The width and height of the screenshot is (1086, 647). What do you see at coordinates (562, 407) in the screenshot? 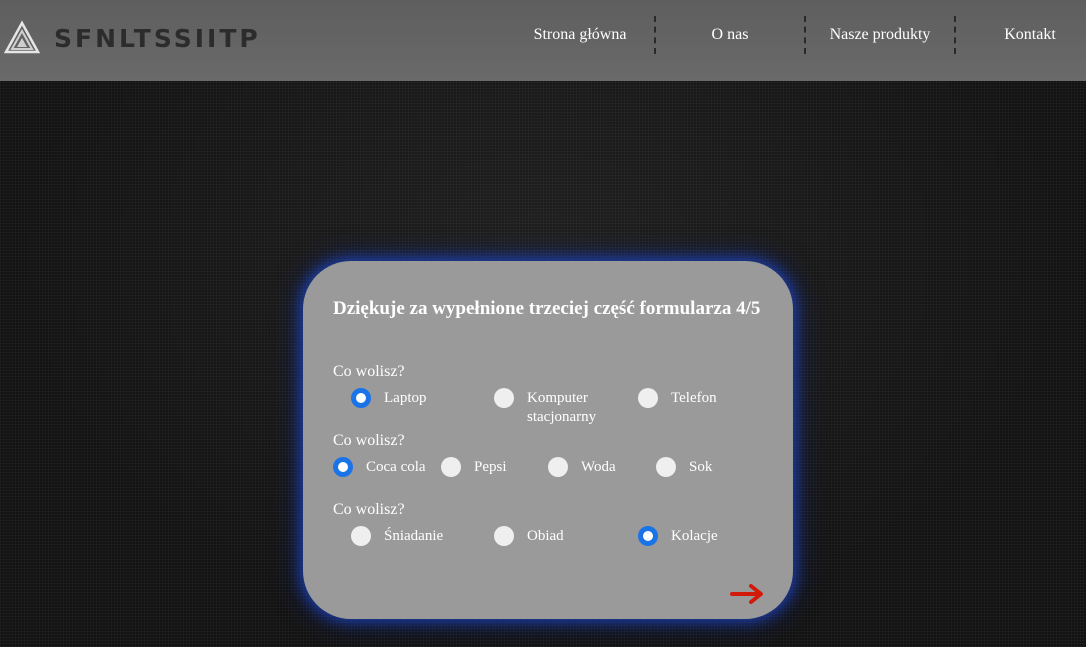
I see `option-label: Komputer stacjonarny` at bounding box center [562, 407].